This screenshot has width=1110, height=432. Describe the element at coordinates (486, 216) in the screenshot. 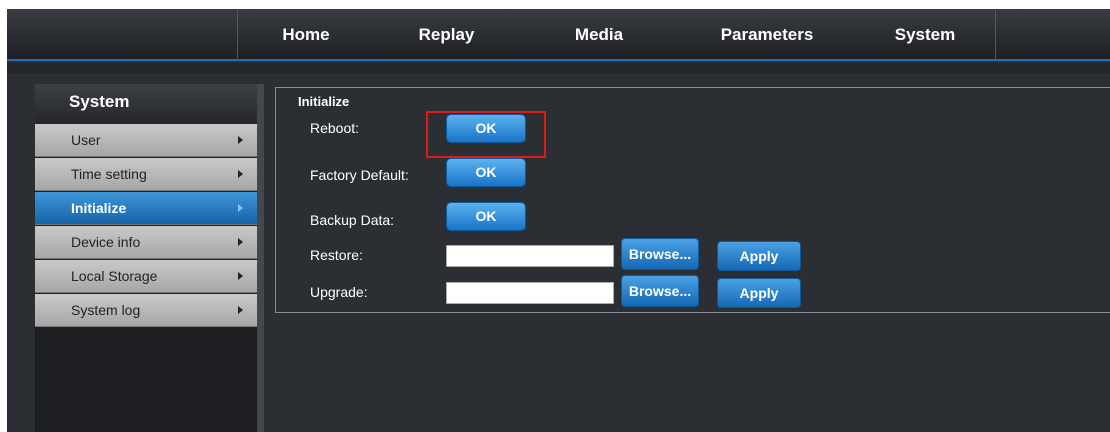

I see `backup-data-ok-button: OK` at that location.